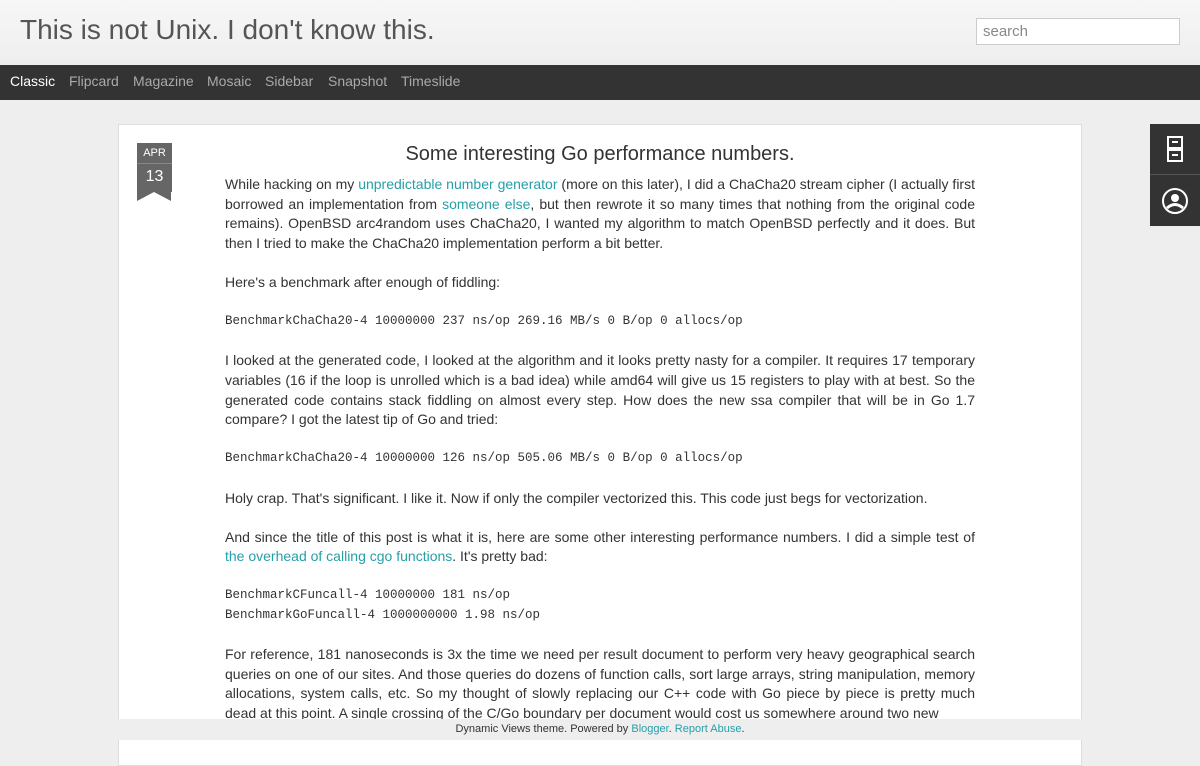 The image size is (1200, 766). I want to click on blog-header: This is not Unix. I don't know this., so click(600, 32).